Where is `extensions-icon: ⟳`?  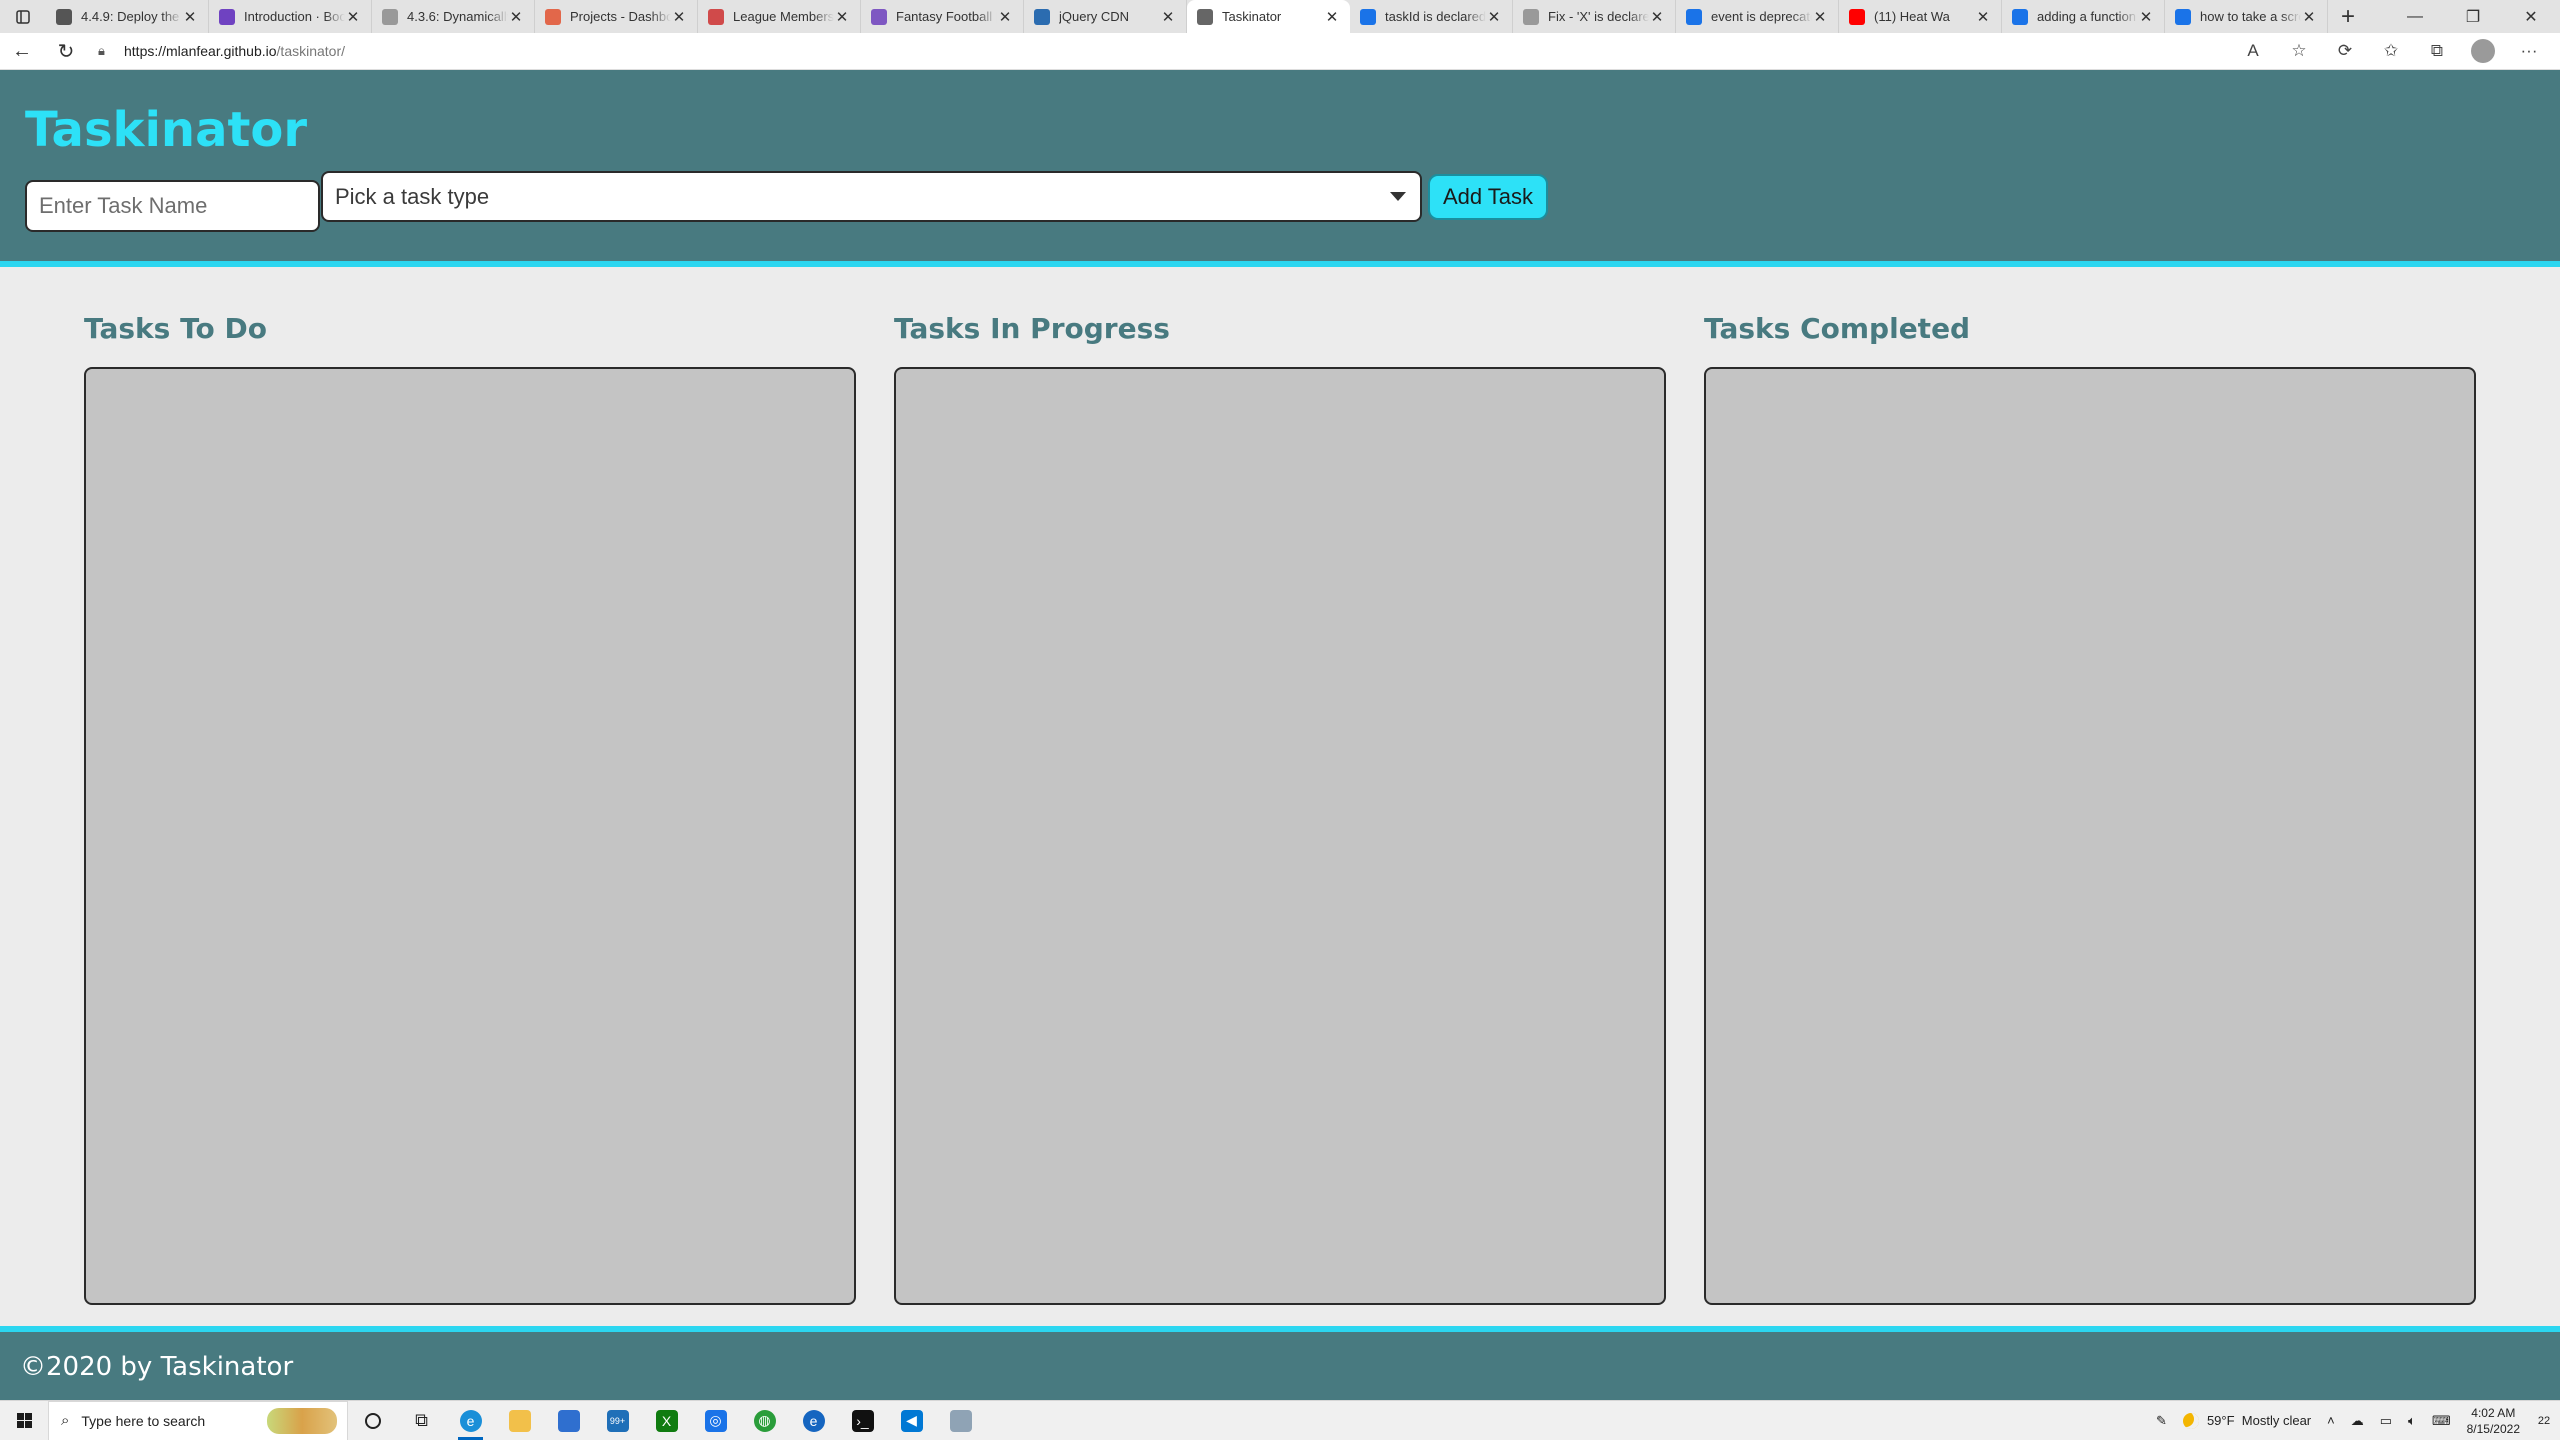
extensions-icon: ⟳ is located at coordinates (2345, 51).